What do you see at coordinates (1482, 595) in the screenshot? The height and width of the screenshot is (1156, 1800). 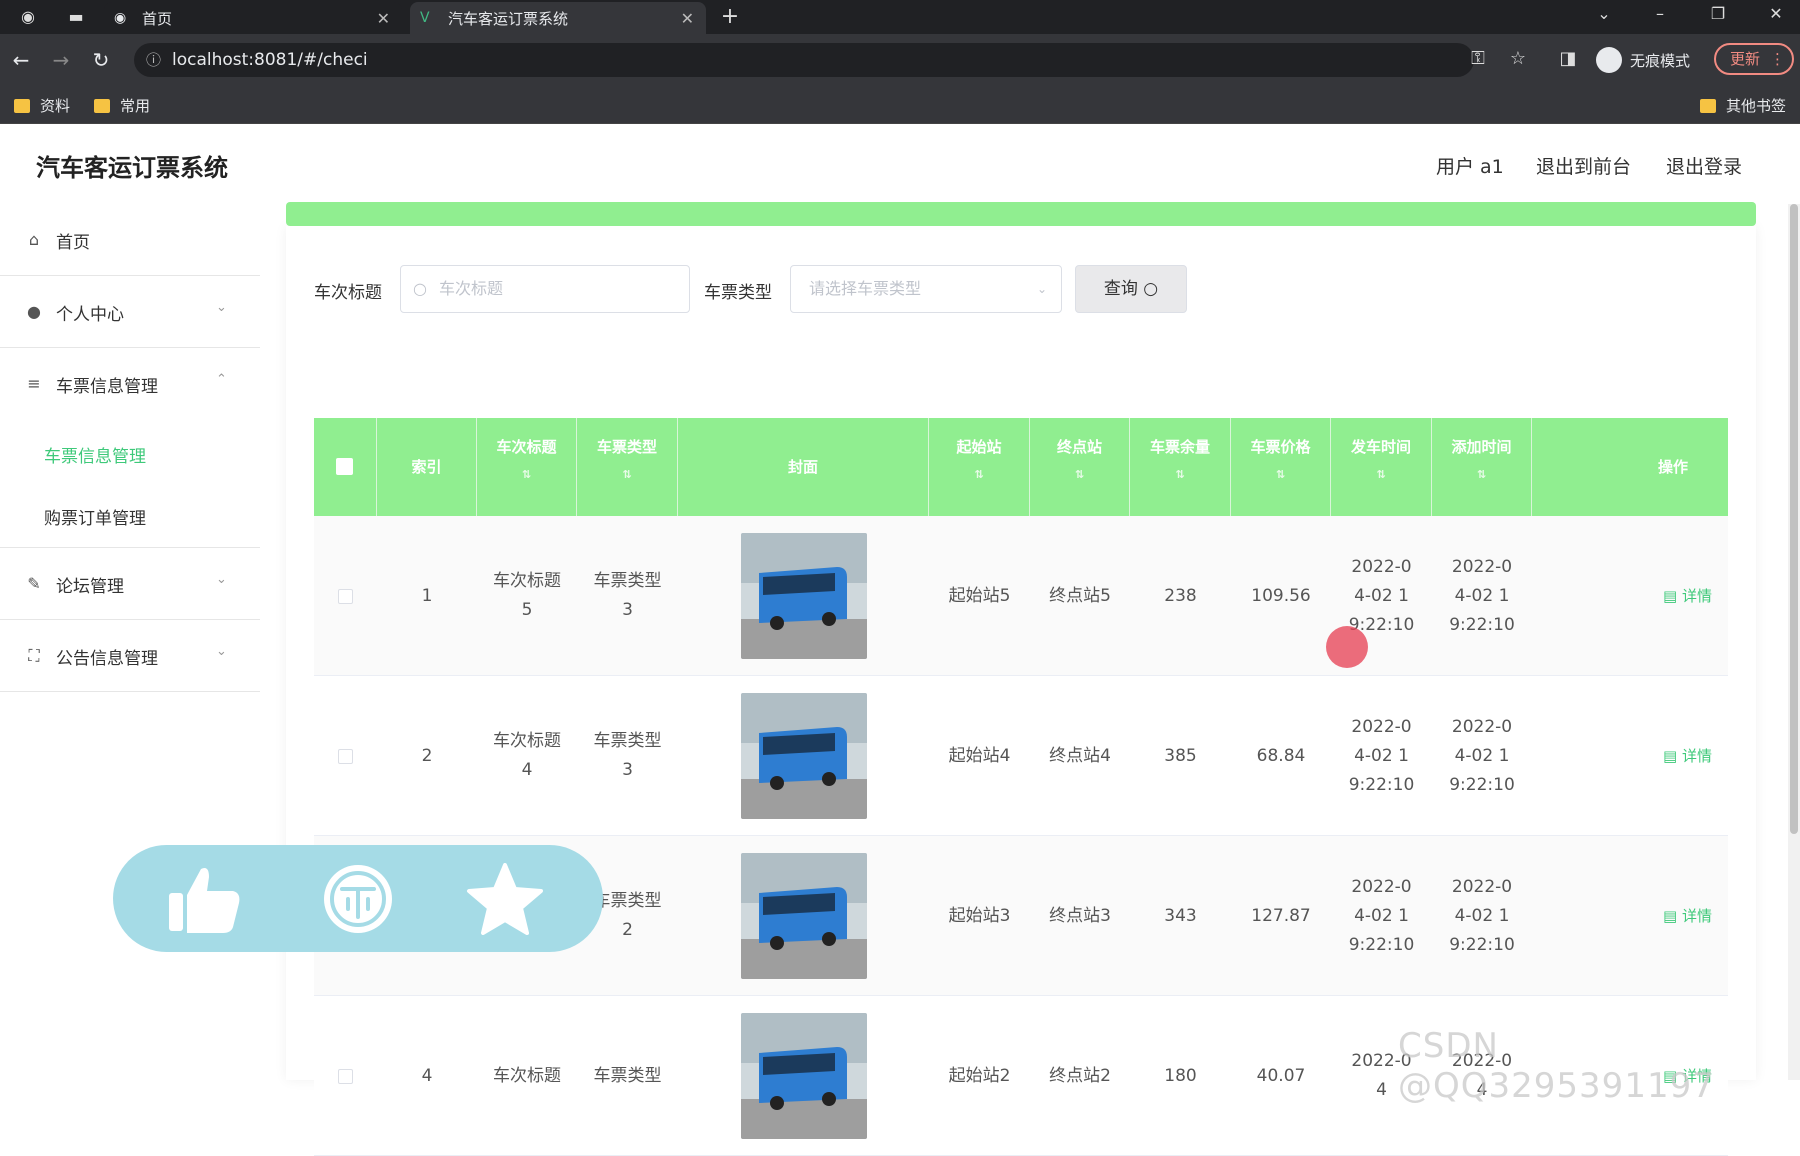 I see `cell-text: 2022-04-02 19:22:10` at bounding box center [1482, 595].